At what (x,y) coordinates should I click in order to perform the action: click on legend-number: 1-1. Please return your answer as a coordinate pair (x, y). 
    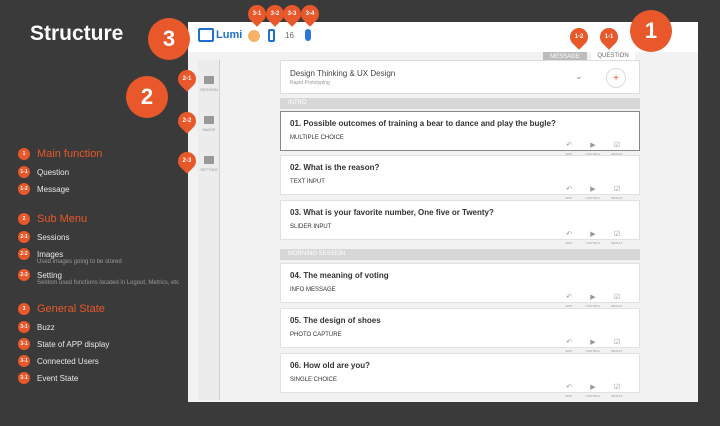
    Looking at the image, I should click on (24, 172).